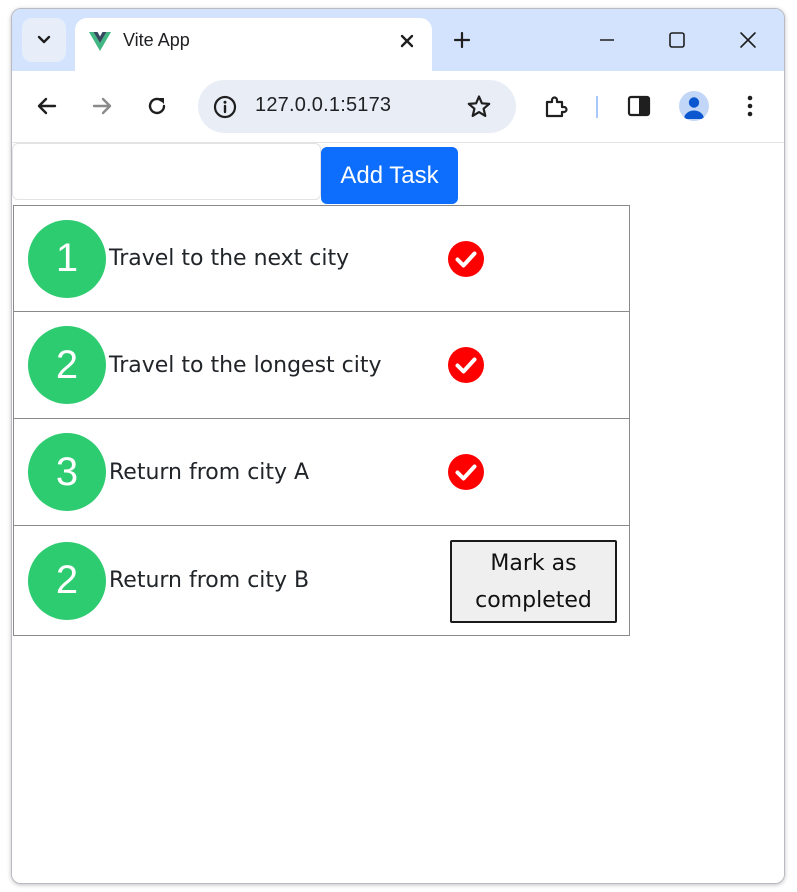 The width and height of the screenshot is (797, 892). What do you see at coordinates (407, 41) in the screenshot?
I see `close-icon` at bounding box center [407, 41].